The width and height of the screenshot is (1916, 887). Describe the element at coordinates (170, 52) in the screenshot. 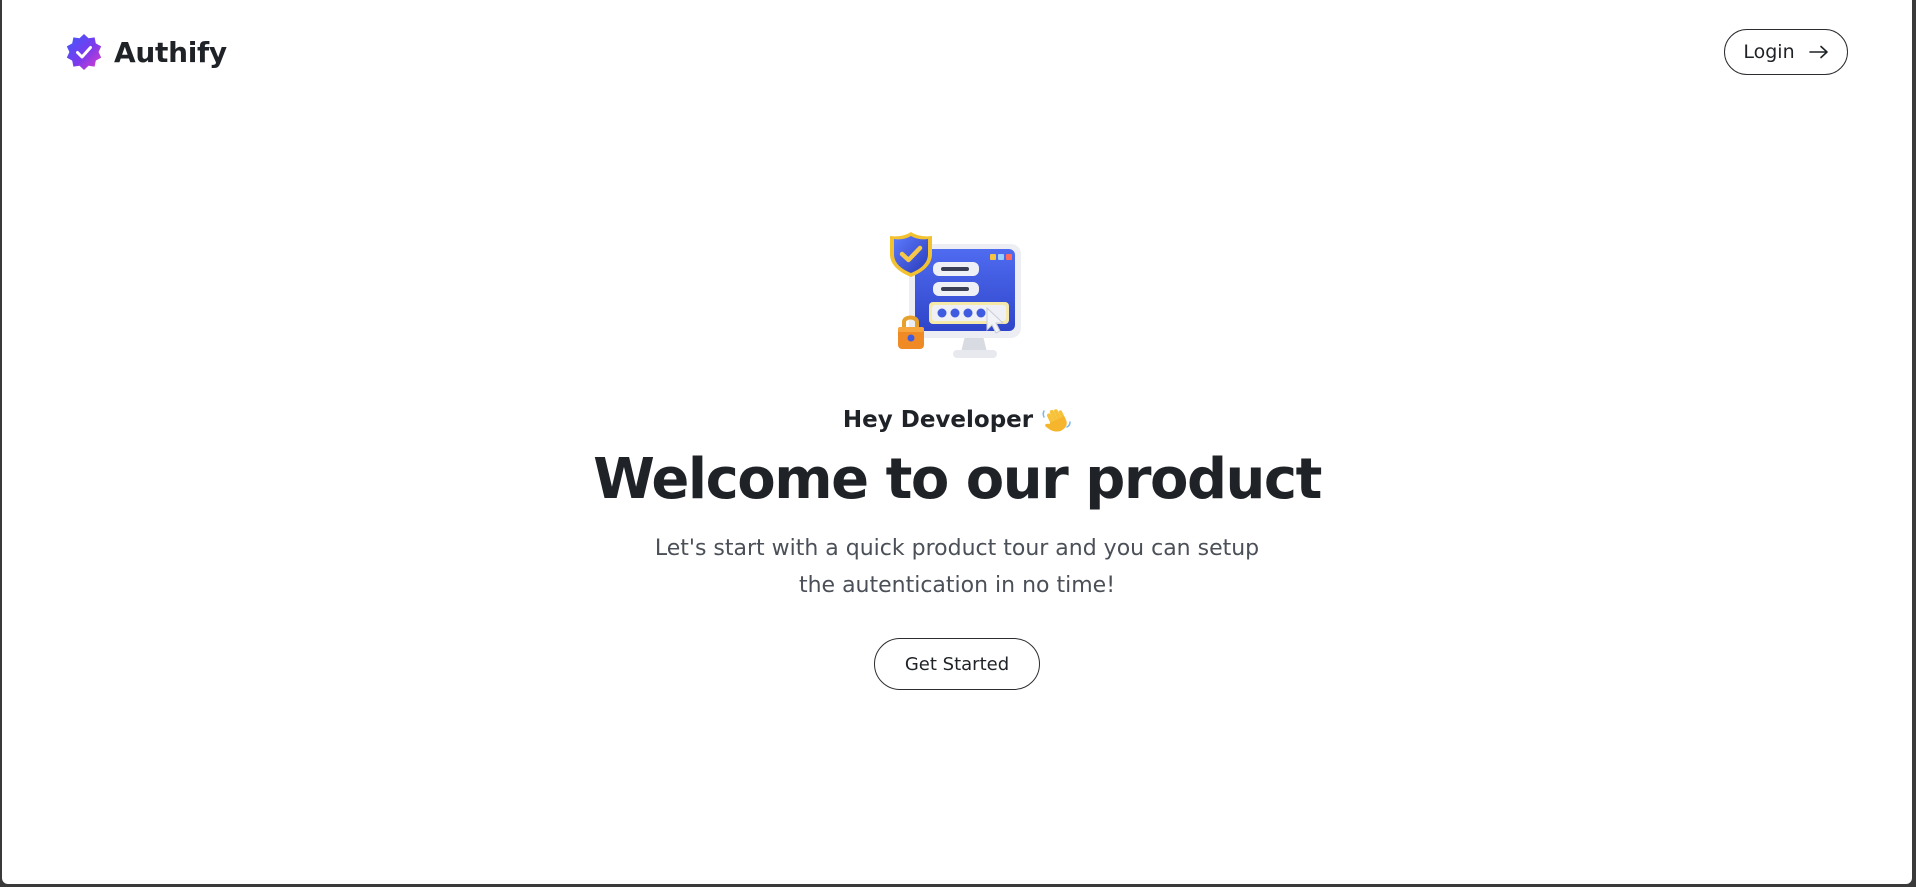

I see `brand-name: Authify` at that location.